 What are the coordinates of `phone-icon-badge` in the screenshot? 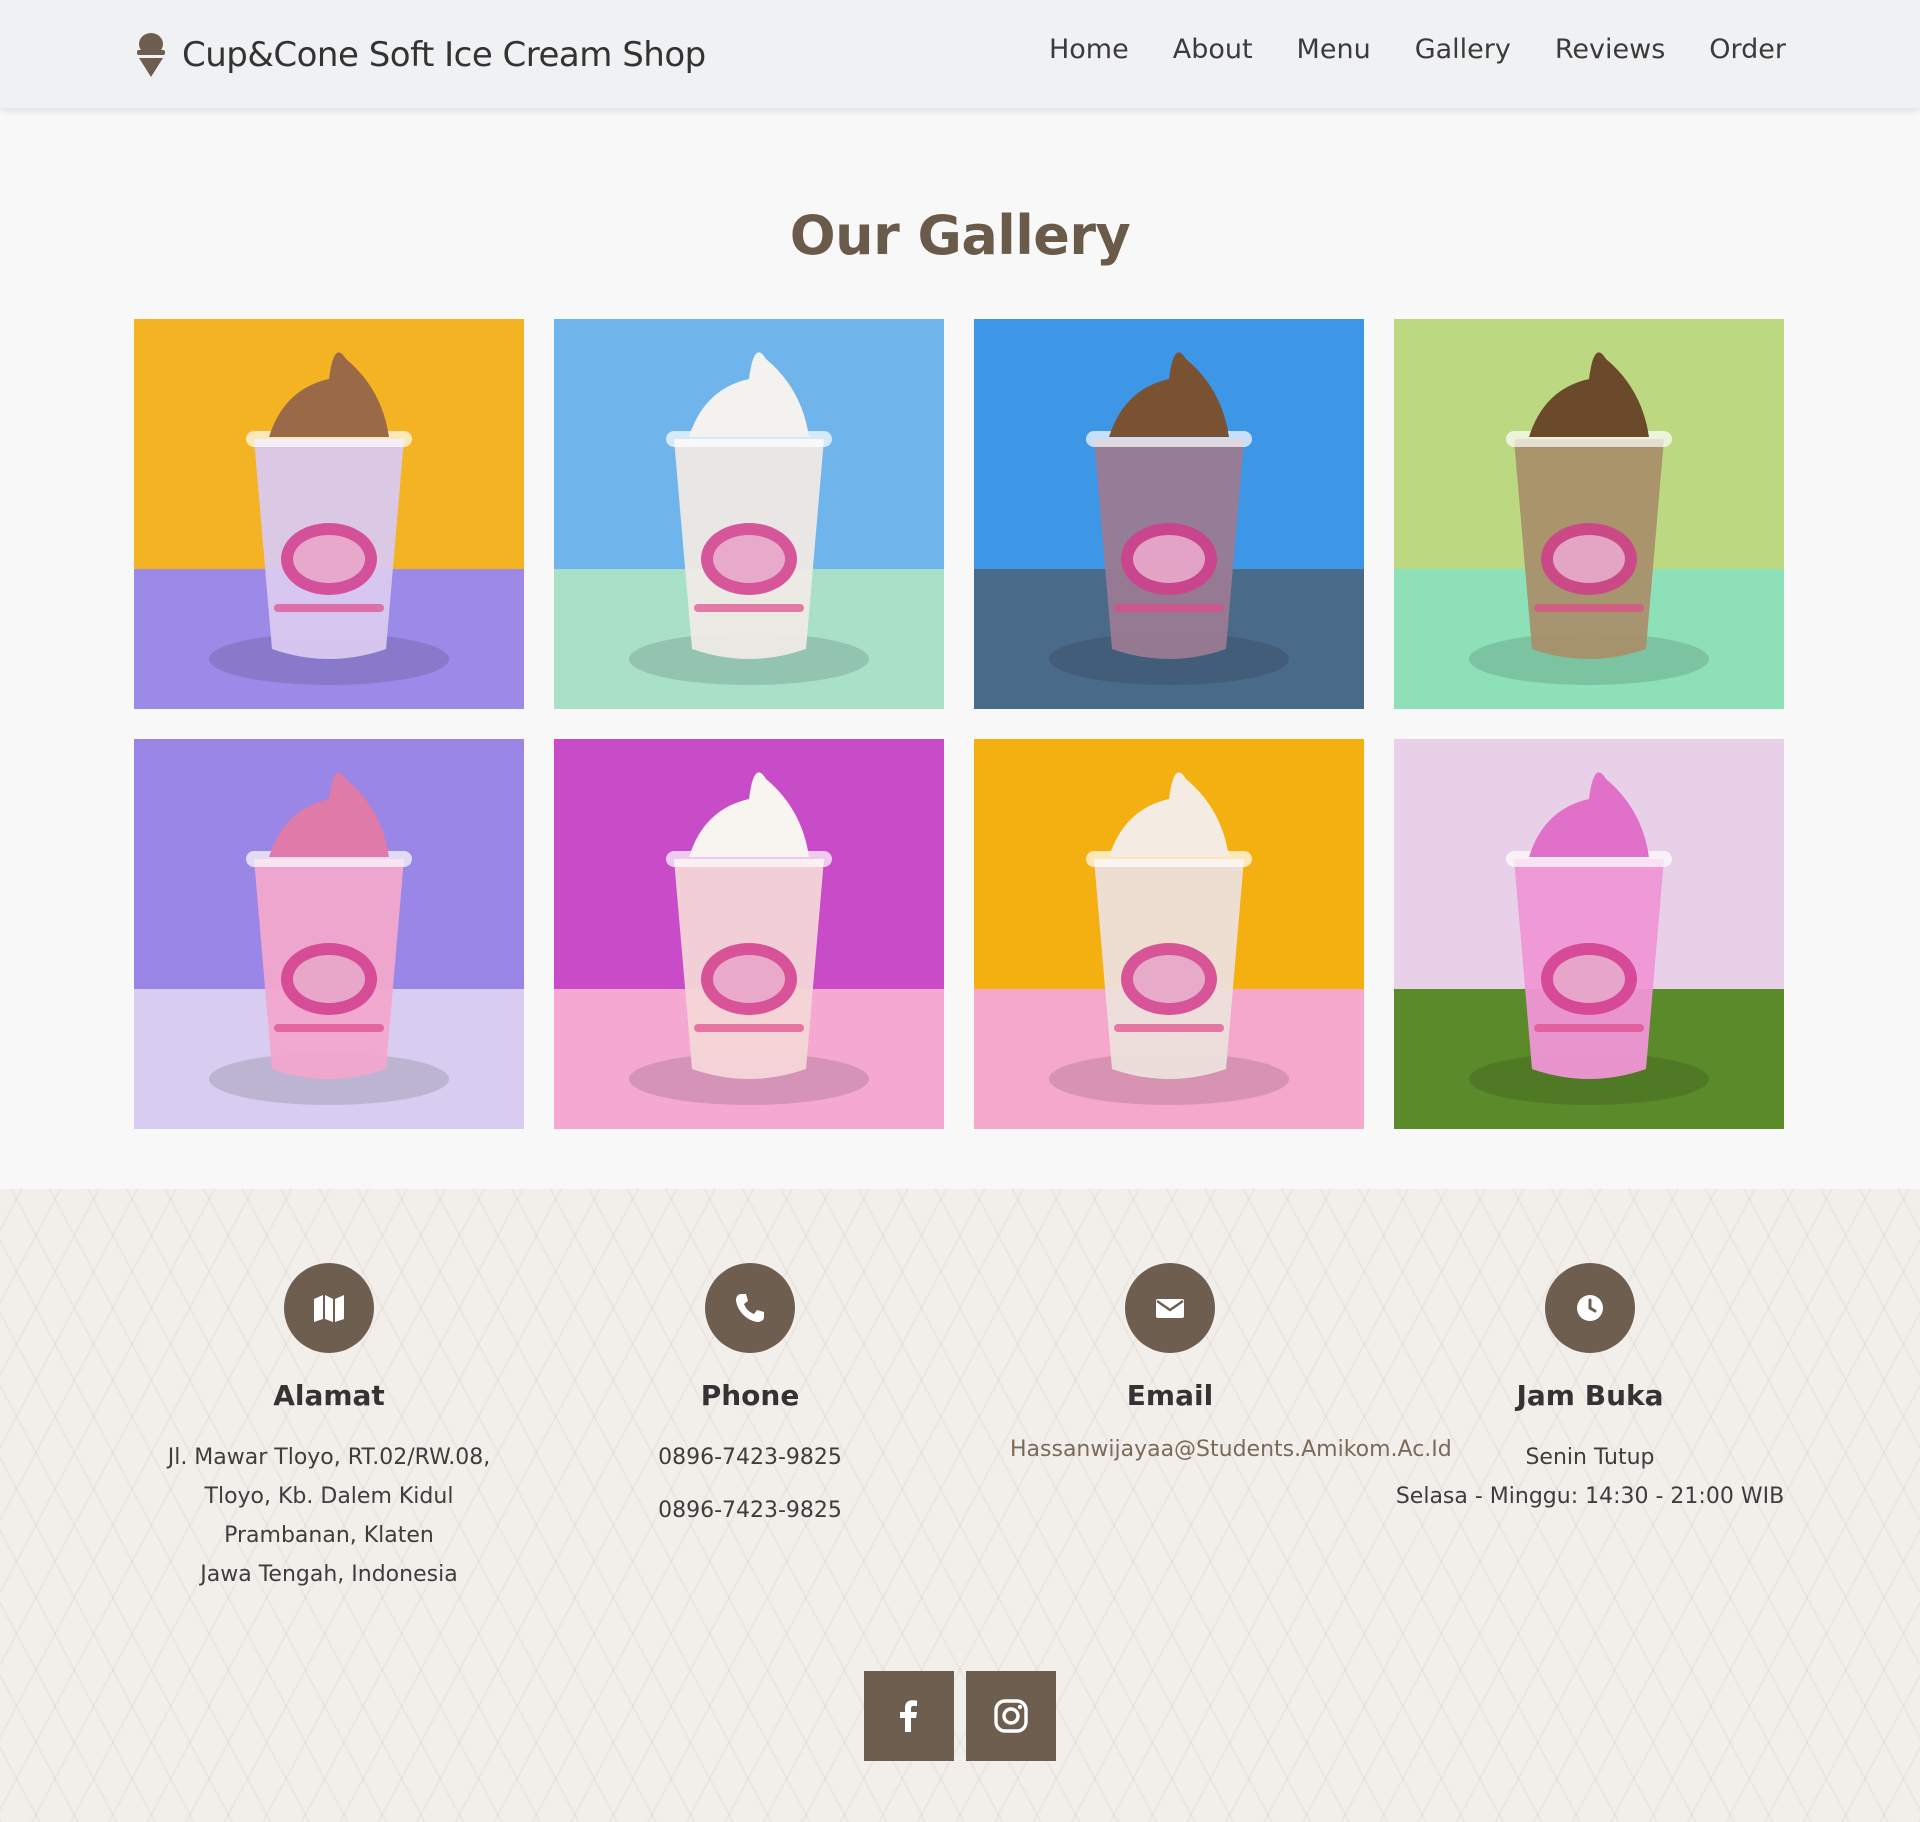 It's located at (750, 1308).